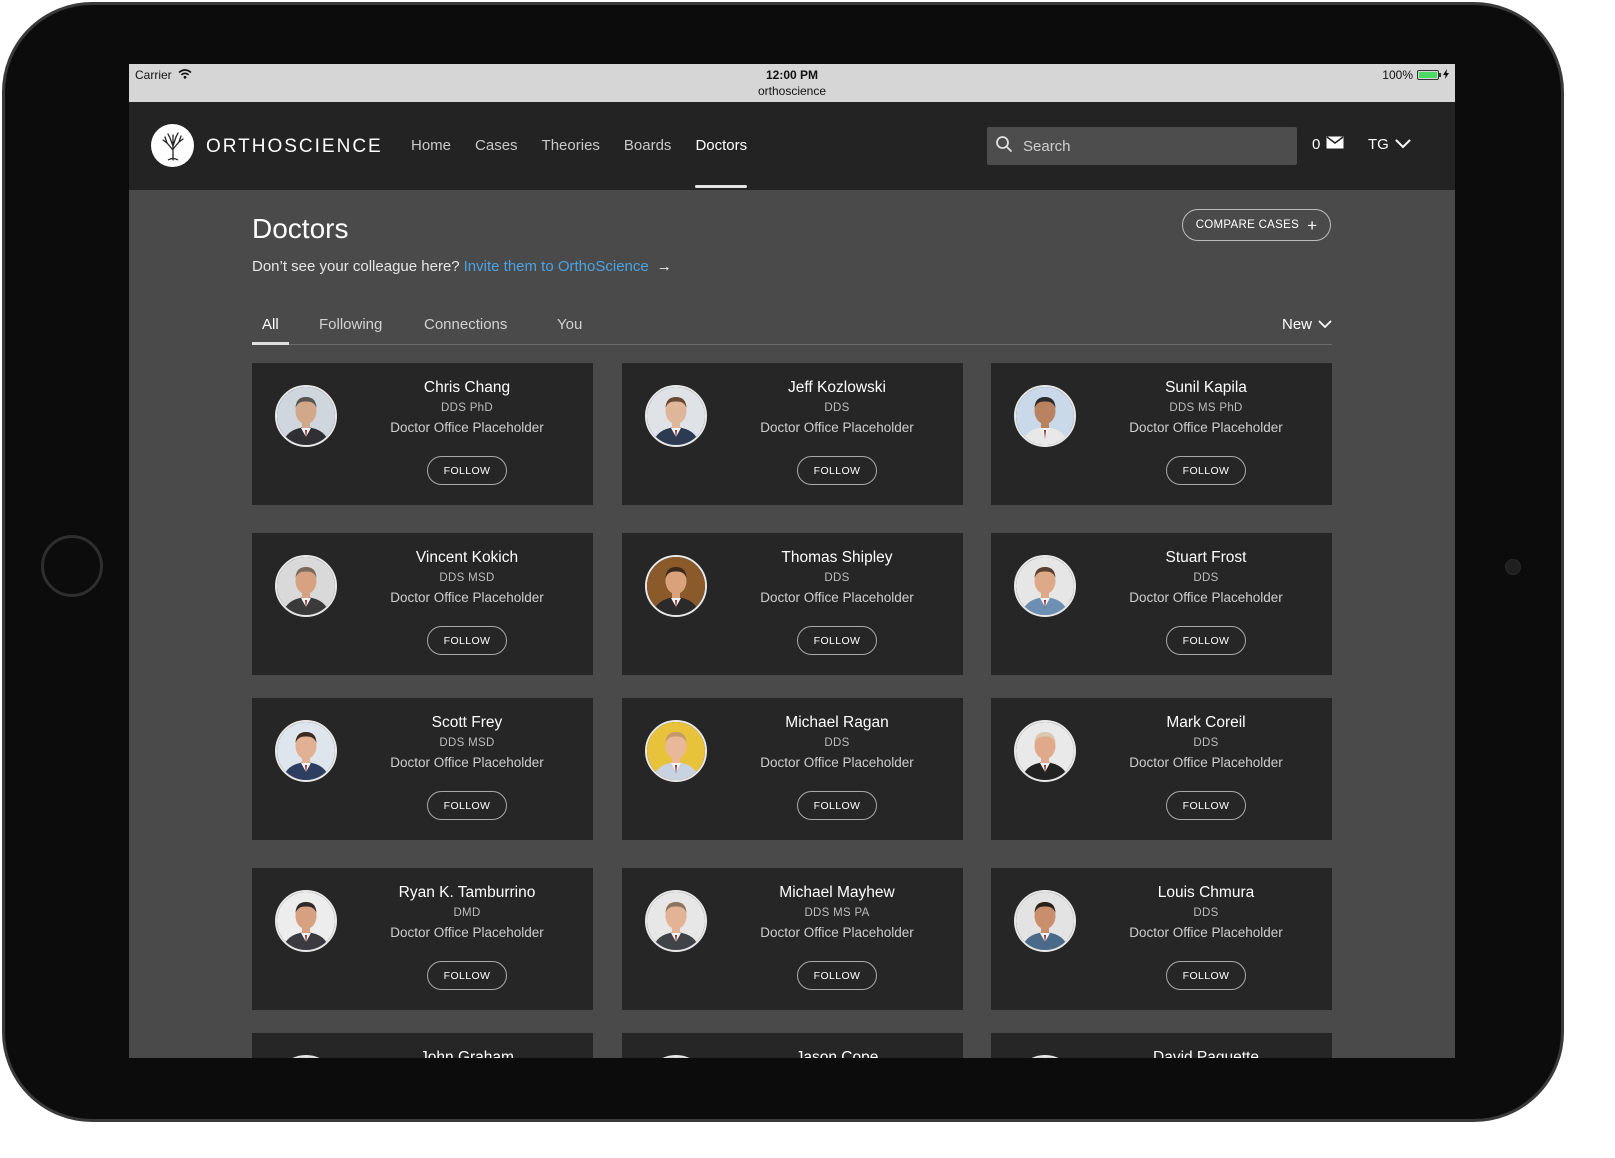 The height and width of the screenshot is (1158, 1615). Describe the element at coordinates (1153, 146) in the screenshot. I see `search-input` at that location.